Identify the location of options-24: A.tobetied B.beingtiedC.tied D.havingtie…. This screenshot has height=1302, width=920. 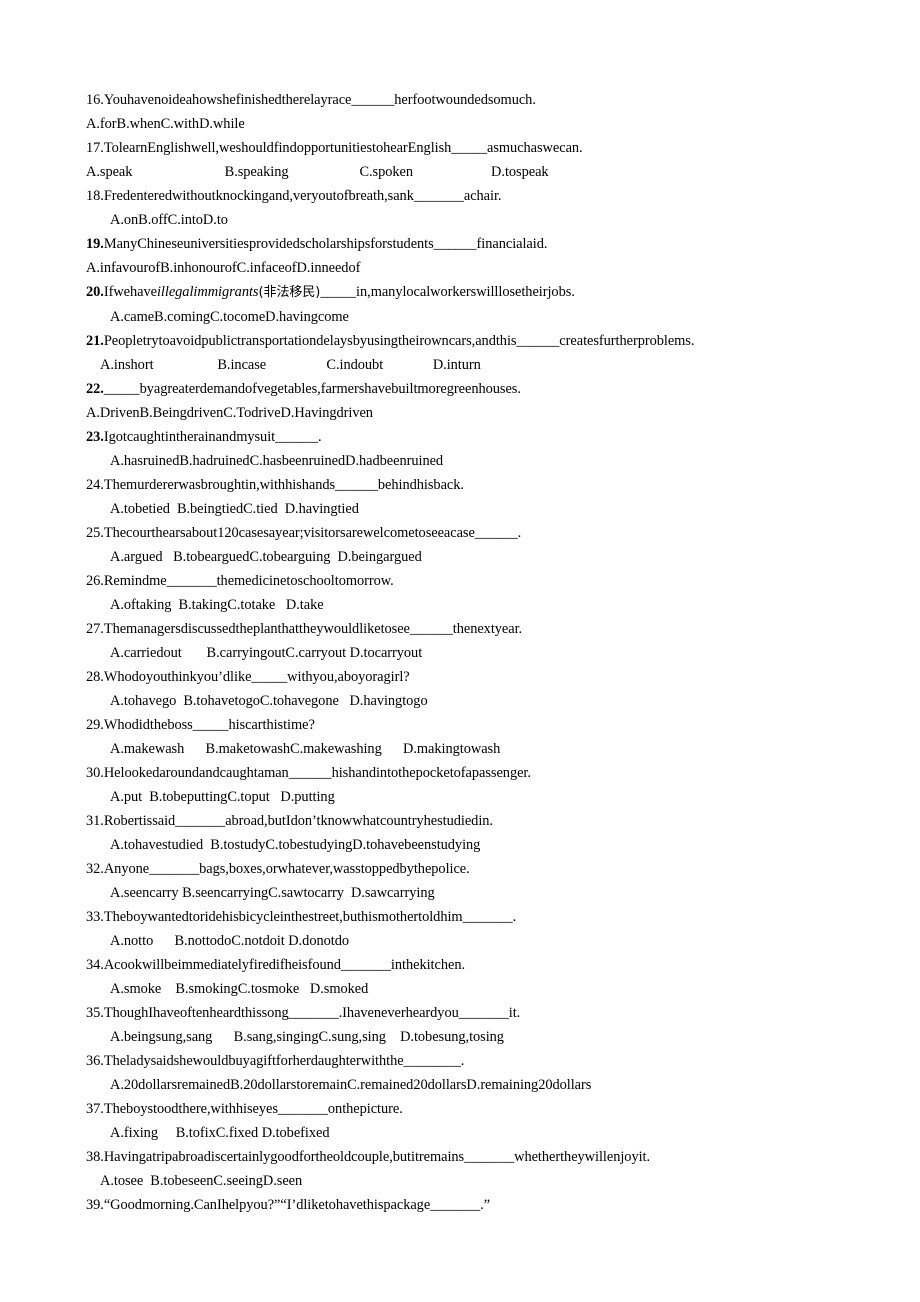
(234, 509).